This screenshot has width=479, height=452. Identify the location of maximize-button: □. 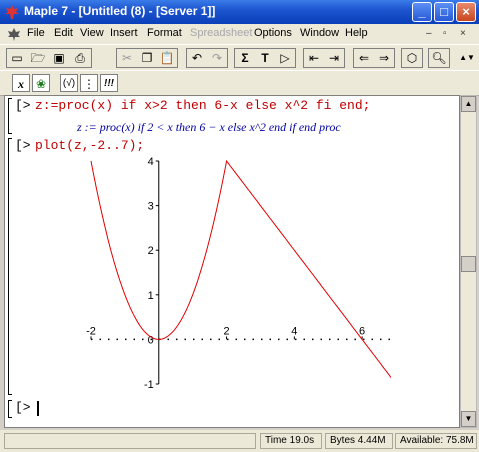
(444, 12).